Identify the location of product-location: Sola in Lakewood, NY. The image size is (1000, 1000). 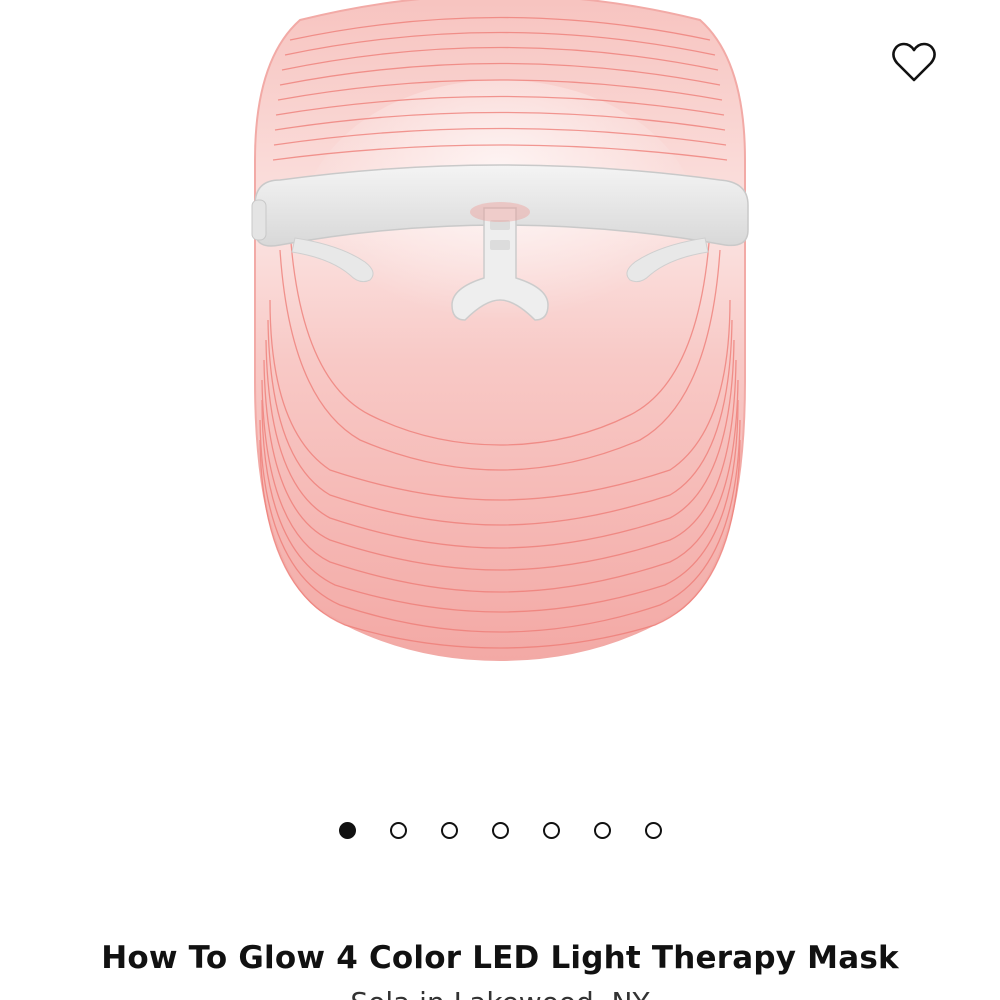
(500, 993).